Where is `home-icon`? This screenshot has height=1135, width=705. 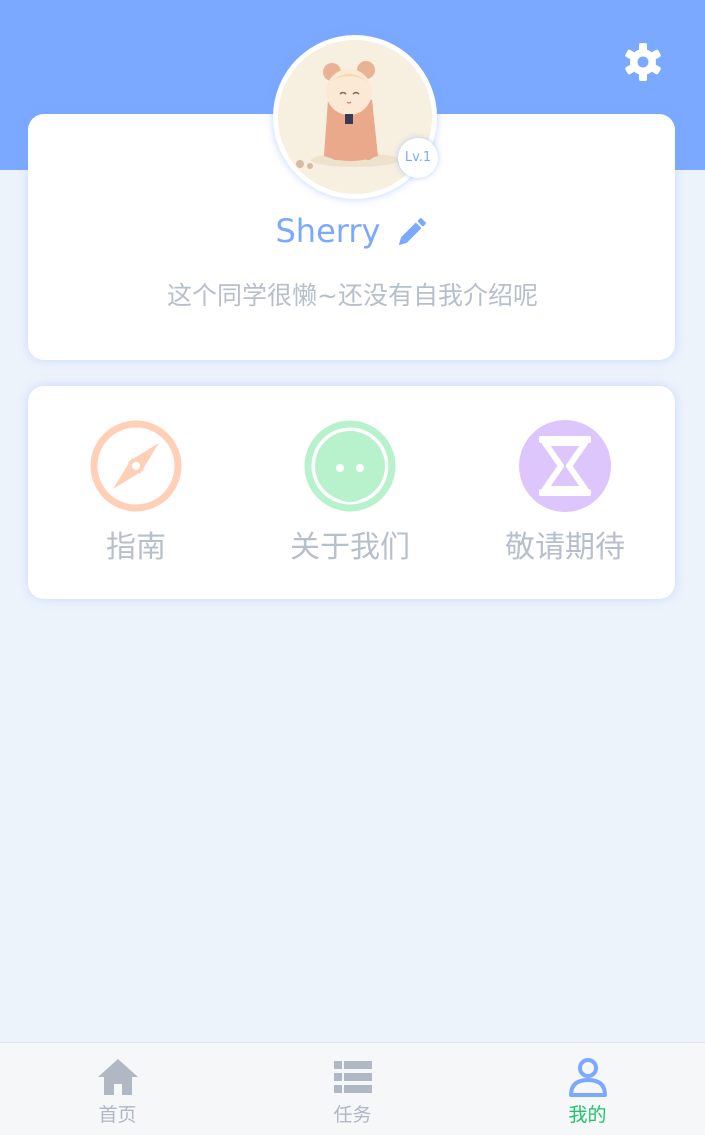 home-icon is located at coordinates (117, 1077).